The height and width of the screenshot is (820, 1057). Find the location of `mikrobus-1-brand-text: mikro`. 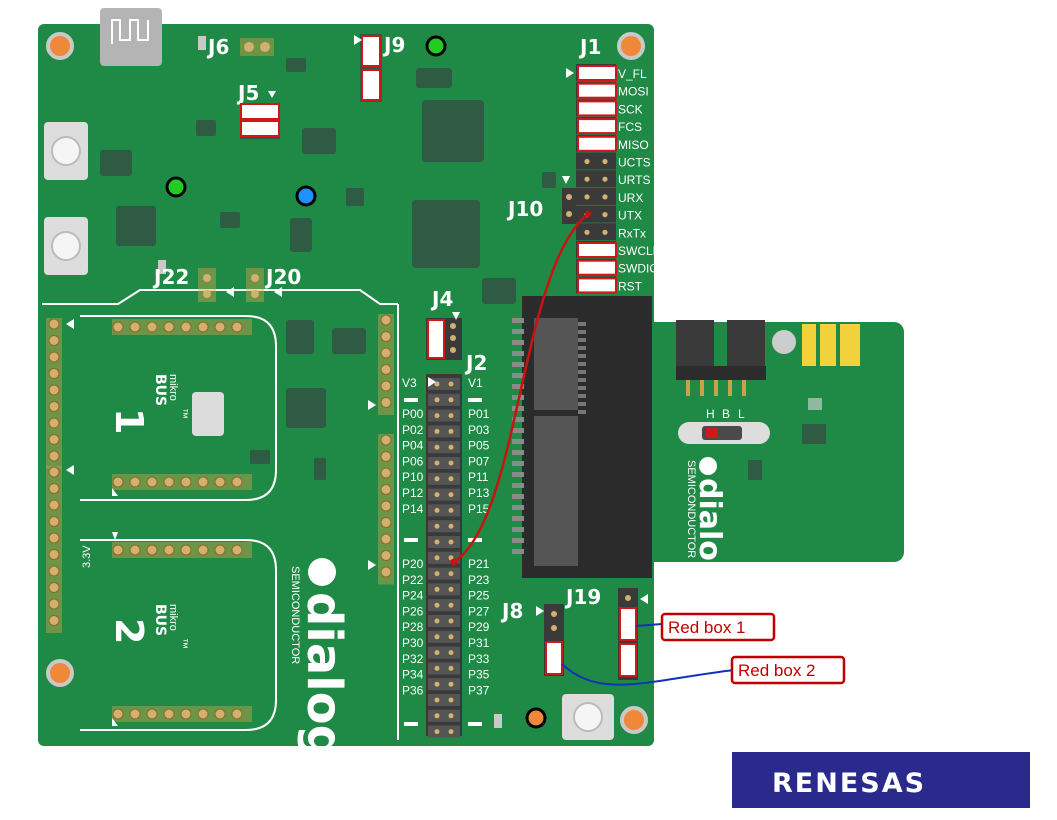

mikrobus-1-brand-text: mikro is located at coordinates (173, 387).